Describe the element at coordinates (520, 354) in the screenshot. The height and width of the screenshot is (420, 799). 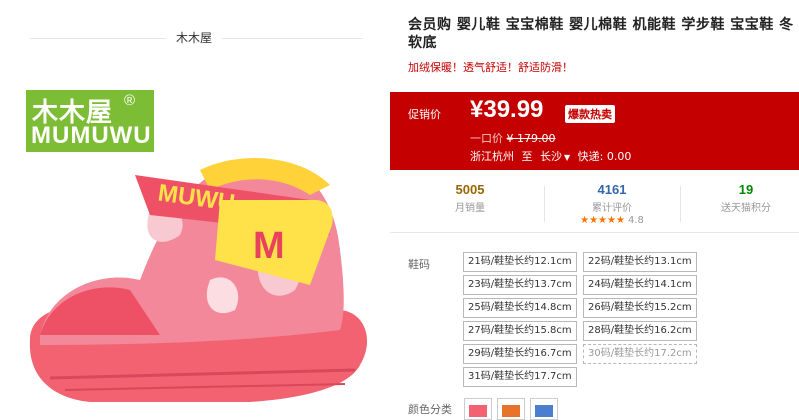
I see `size-option: 29码/鞋垫长约16.7cm` at that location.